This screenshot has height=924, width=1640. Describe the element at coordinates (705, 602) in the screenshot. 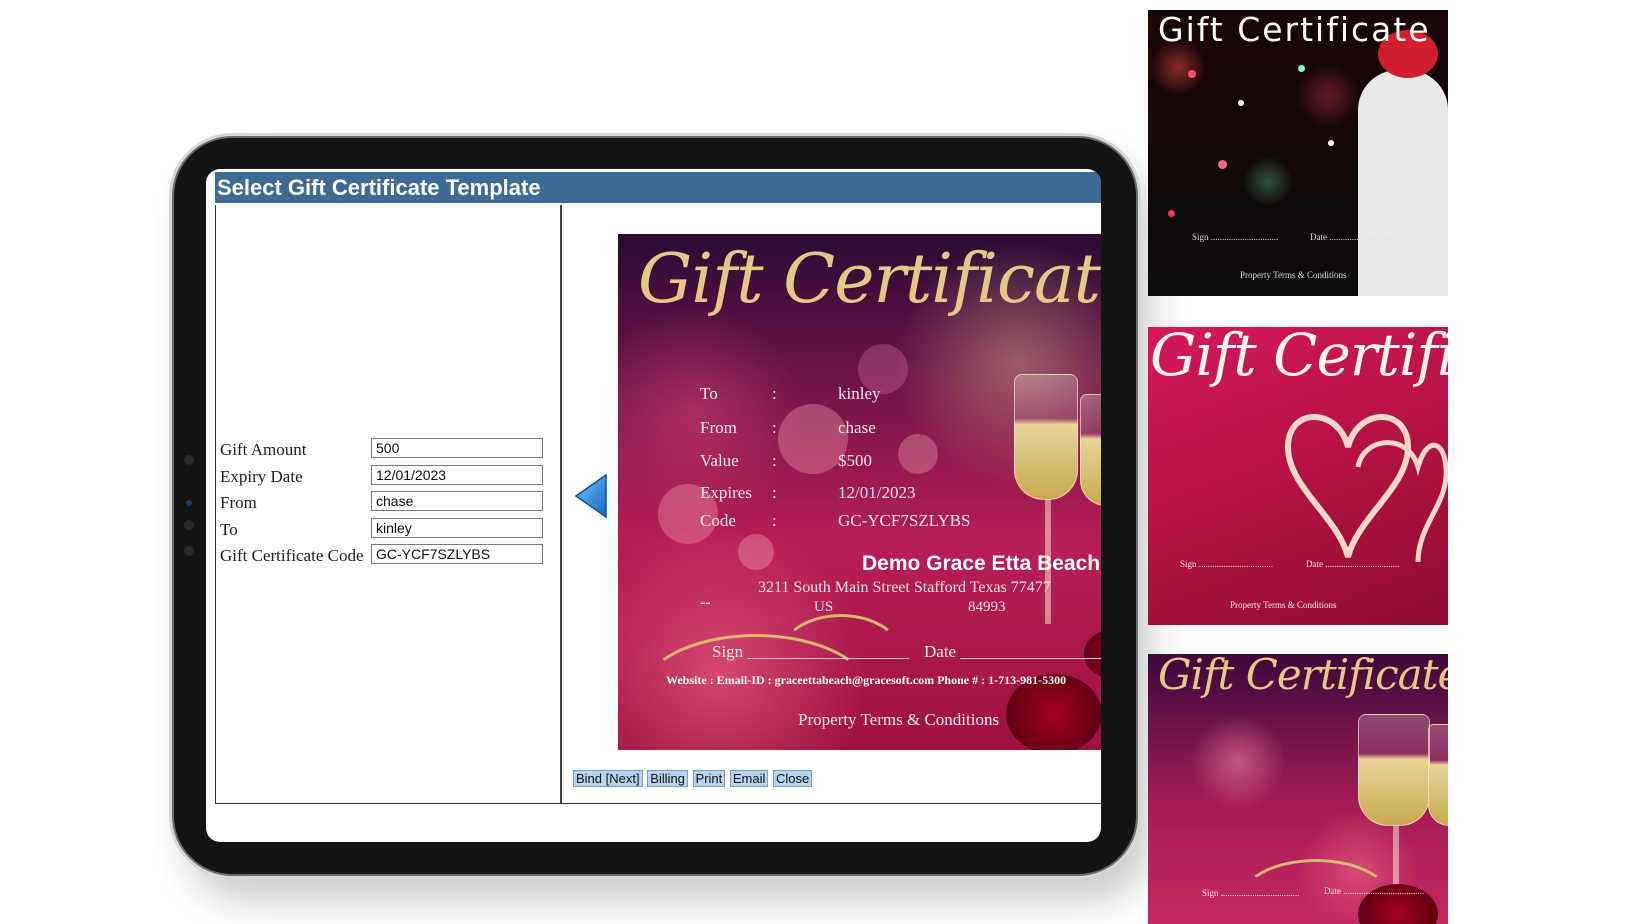

I see `address-dash: --` at that location.